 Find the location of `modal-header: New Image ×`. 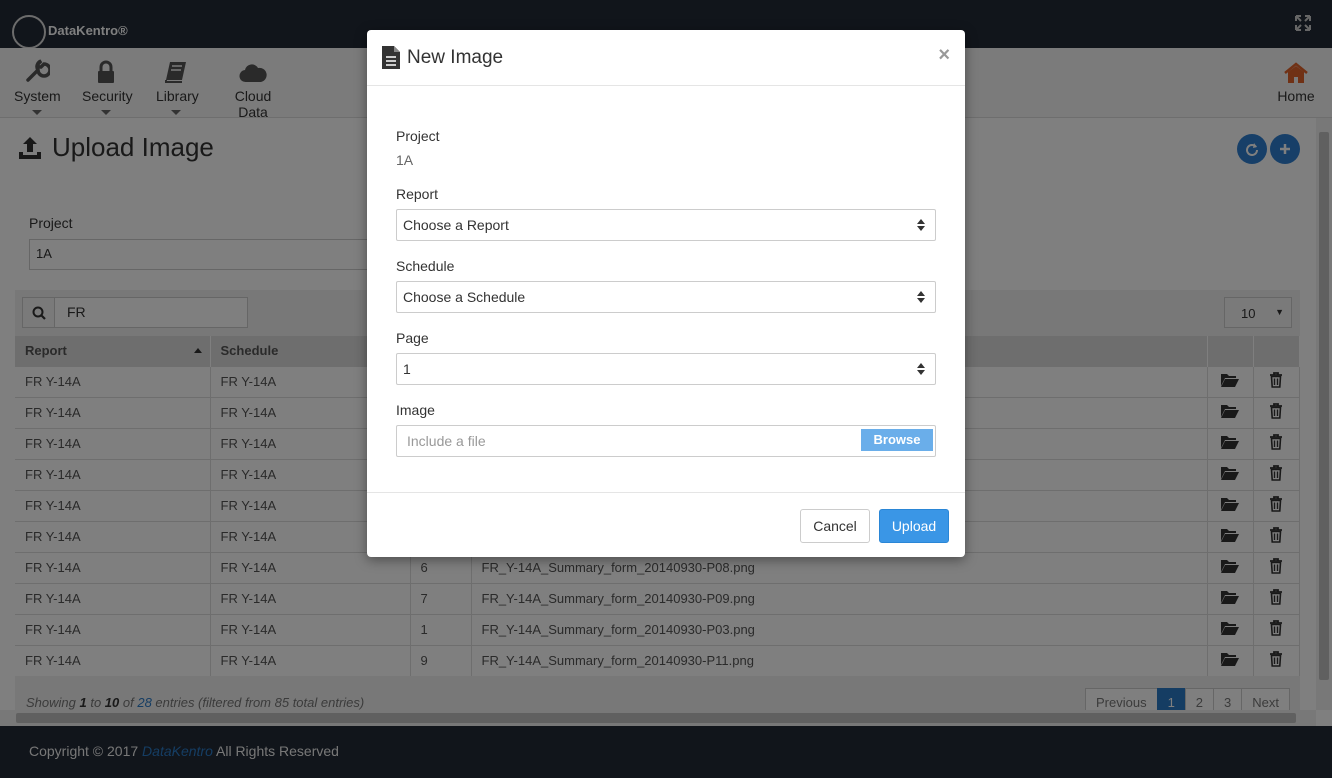

modal-header: New Image × is located at coordinates (666, 58).